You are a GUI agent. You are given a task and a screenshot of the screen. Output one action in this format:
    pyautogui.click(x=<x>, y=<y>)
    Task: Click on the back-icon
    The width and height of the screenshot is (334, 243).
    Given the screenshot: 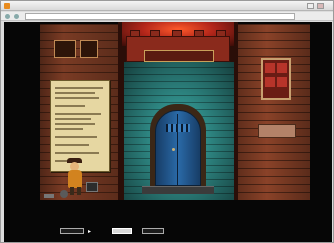 What is the action you would take?
    pyautogui.click(x=7, y=16)
    